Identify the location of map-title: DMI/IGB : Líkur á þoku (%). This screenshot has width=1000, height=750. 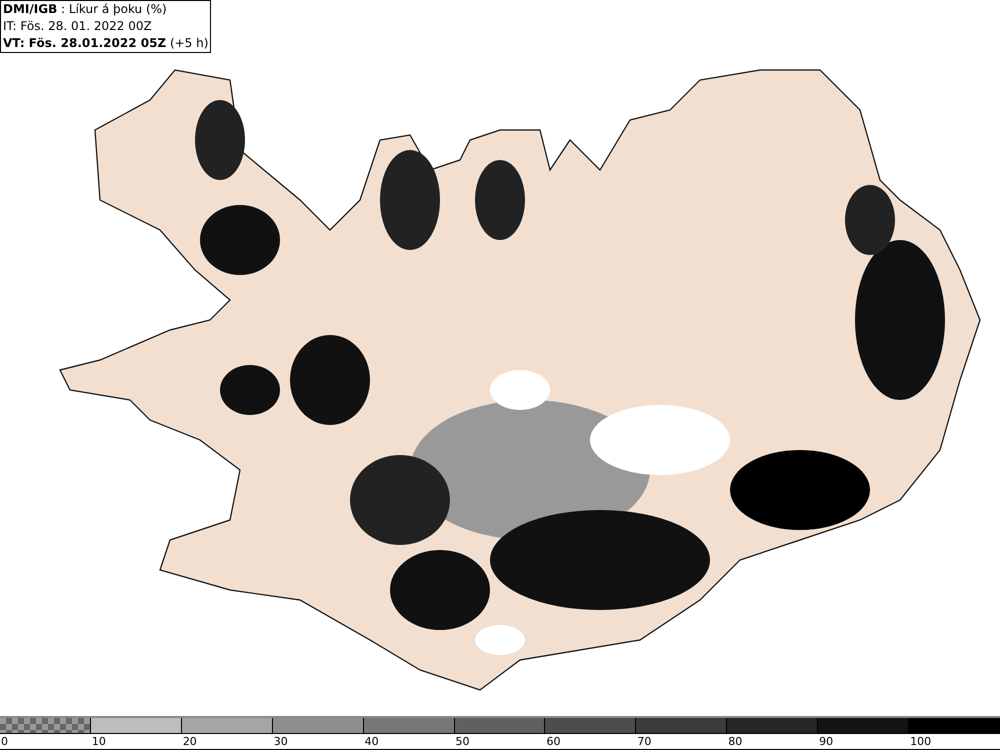
(85, 9).